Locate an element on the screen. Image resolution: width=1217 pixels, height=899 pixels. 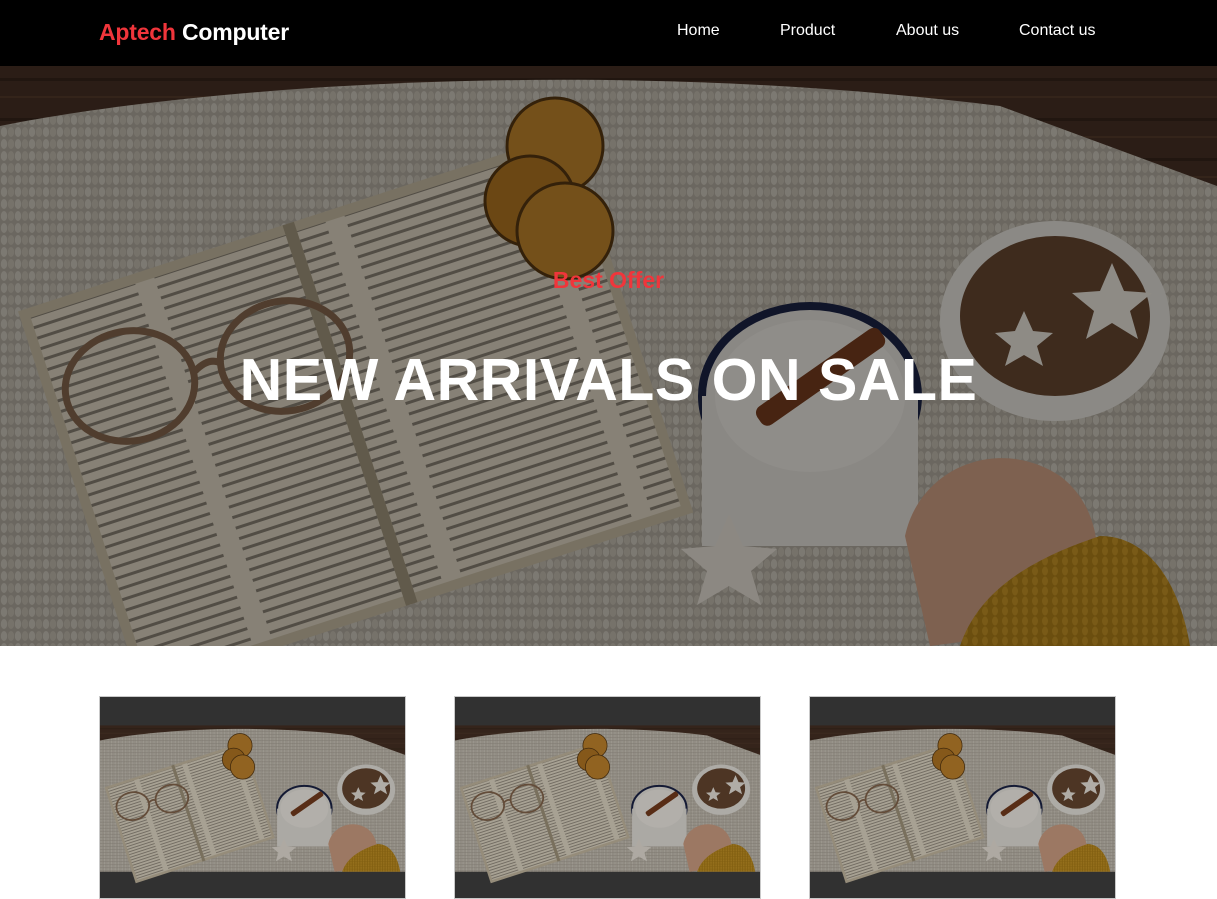
hero-title: NEW ARRIVALS ON SALE is located at coordinates (608, 380).